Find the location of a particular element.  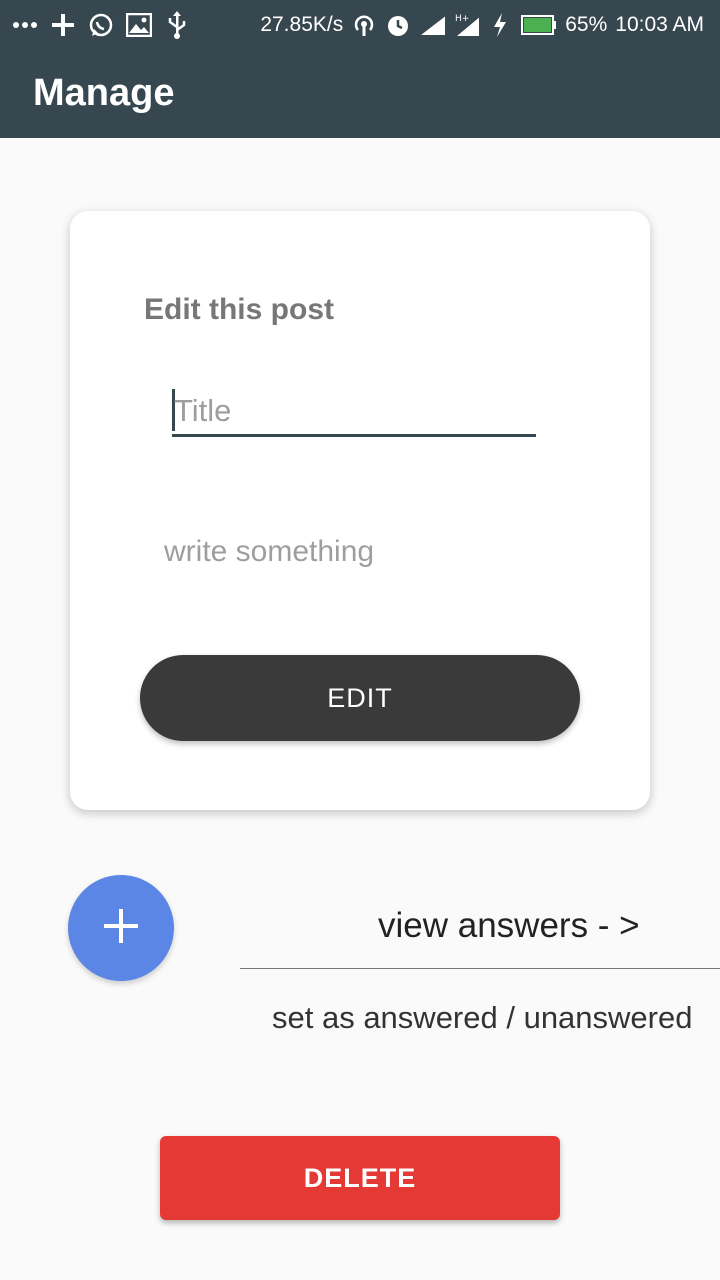

signal-h-icon: H+ is located at coordinates (466, 25).